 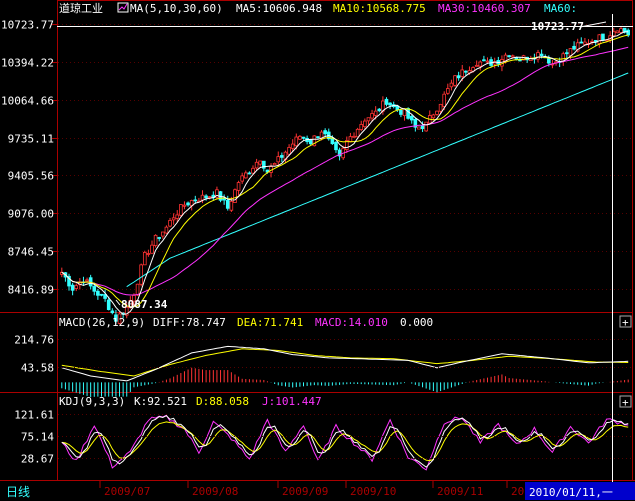 I want to click on kdj-expand-button: +, so click(x=625, y=402).